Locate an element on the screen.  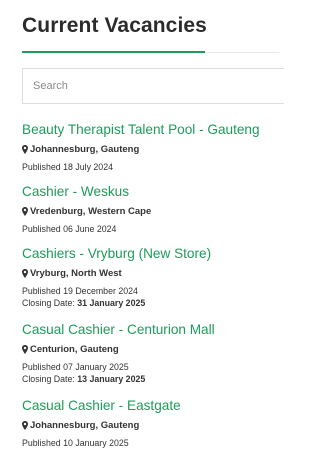
vacancy-title-link: Cashiers - Vryburg (New Store) is located at coordinates (150, 254).